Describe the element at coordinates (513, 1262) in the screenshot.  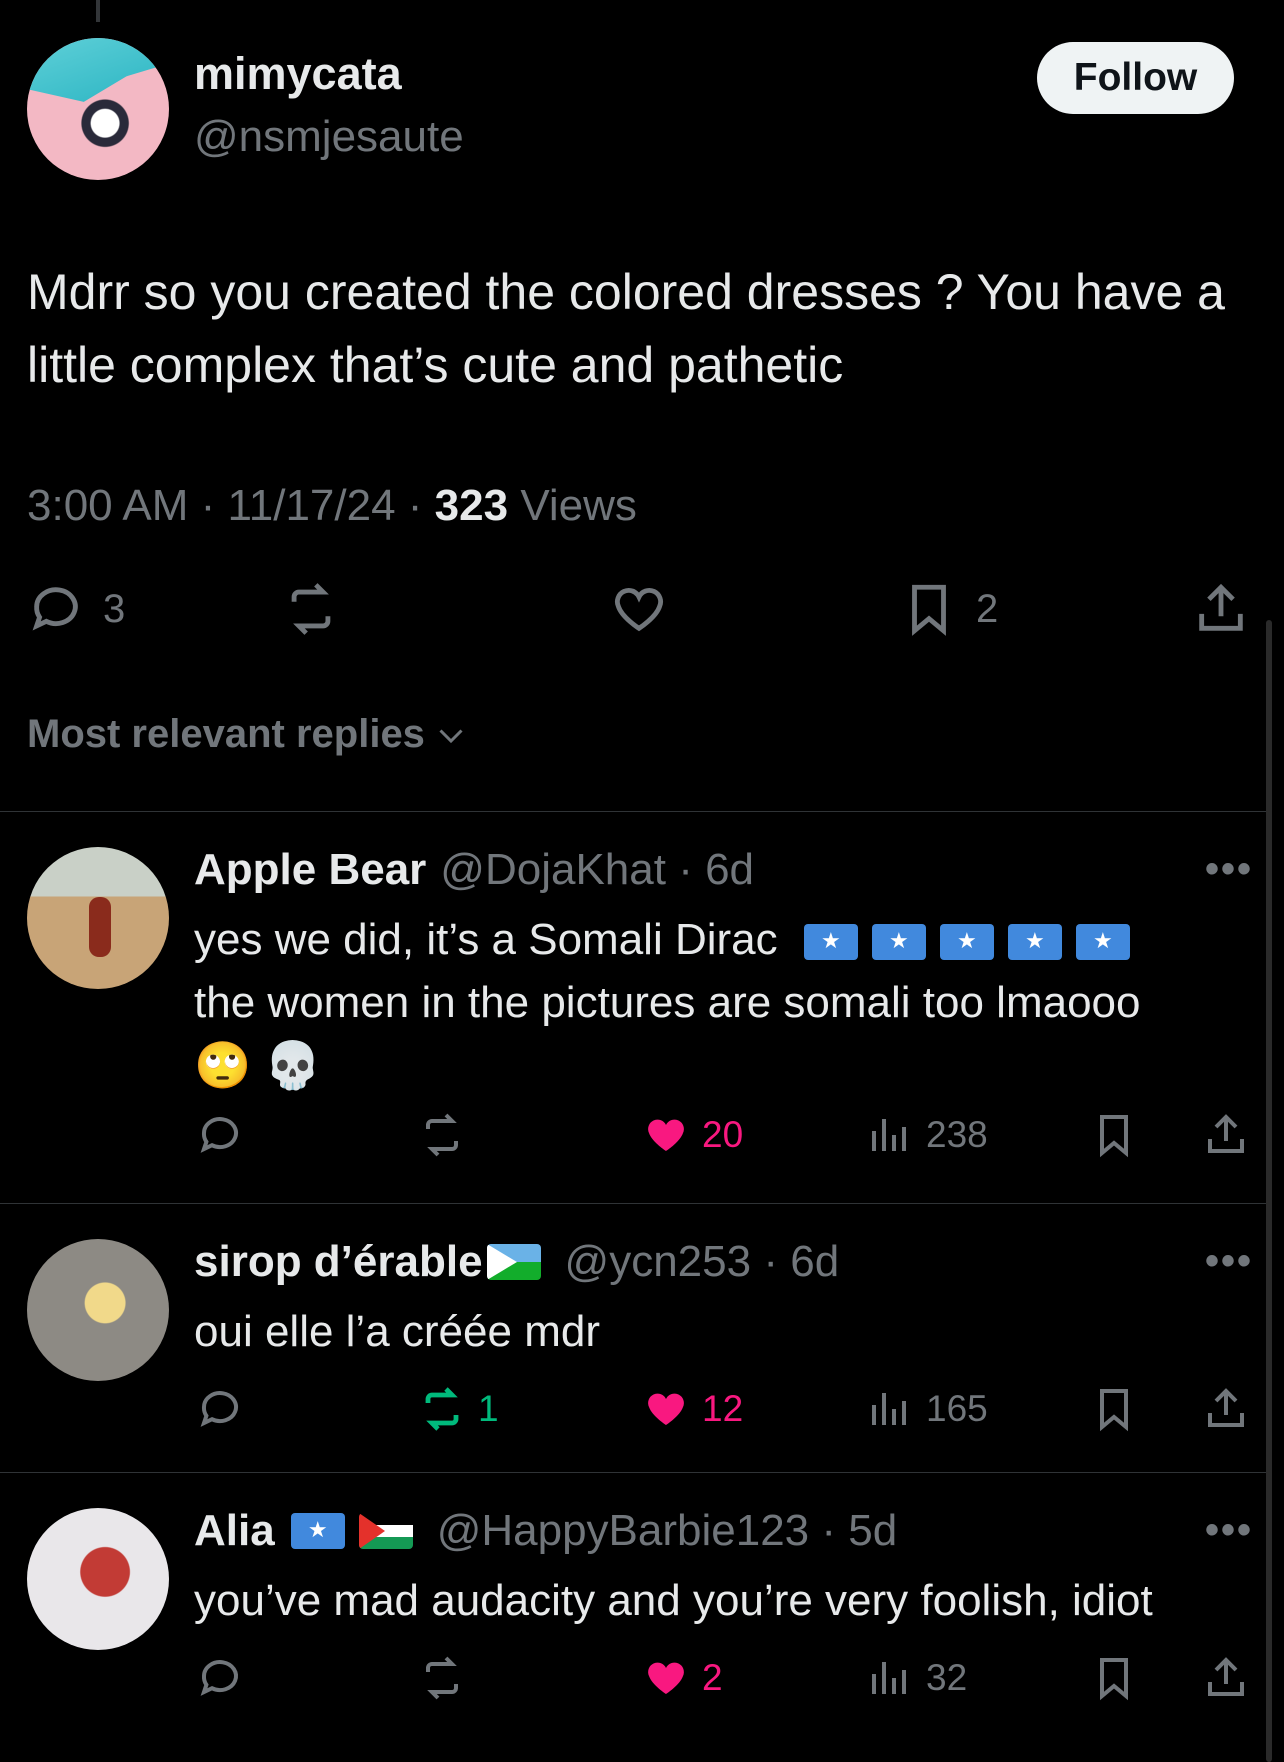
I see `djibouti-flag-emoji` at that location.